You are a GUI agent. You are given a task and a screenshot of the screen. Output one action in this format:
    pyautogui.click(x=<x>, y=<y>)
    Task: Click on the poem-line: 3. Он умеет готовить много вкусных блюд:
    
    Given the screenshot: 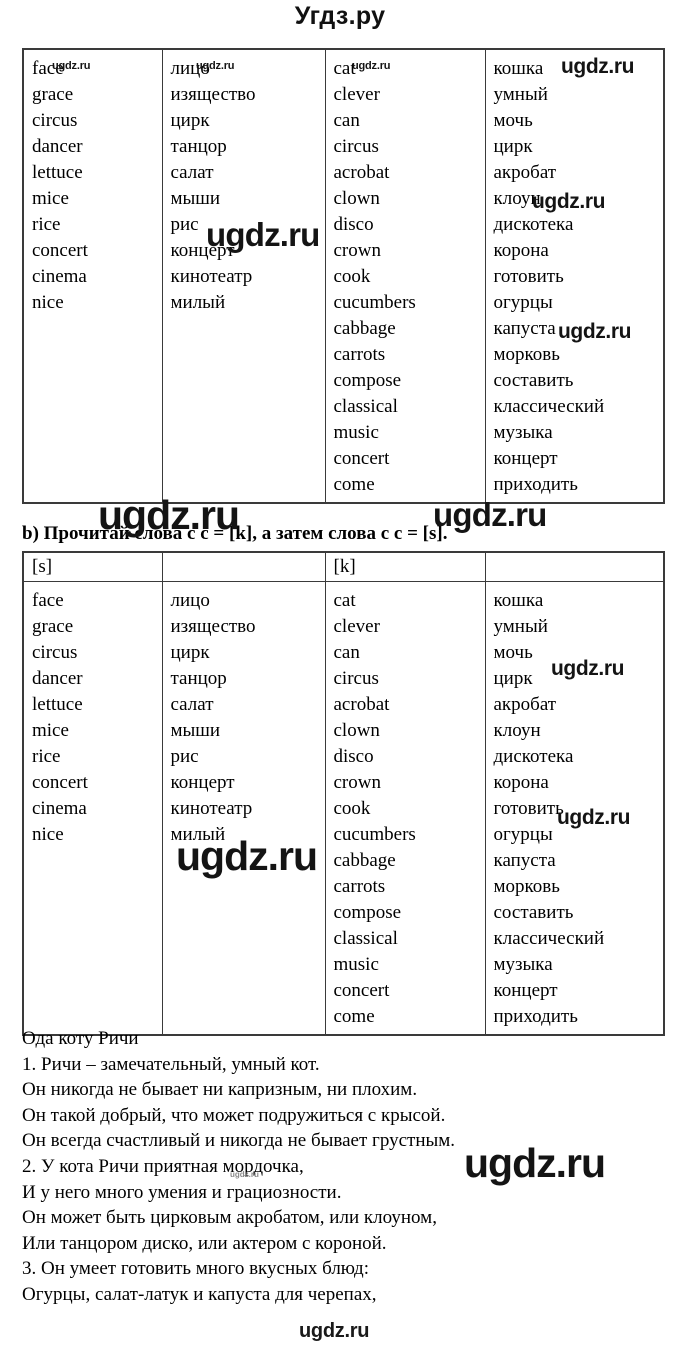 What is the action you would take?
    pyautogui.click(x=195, y=1269)
    